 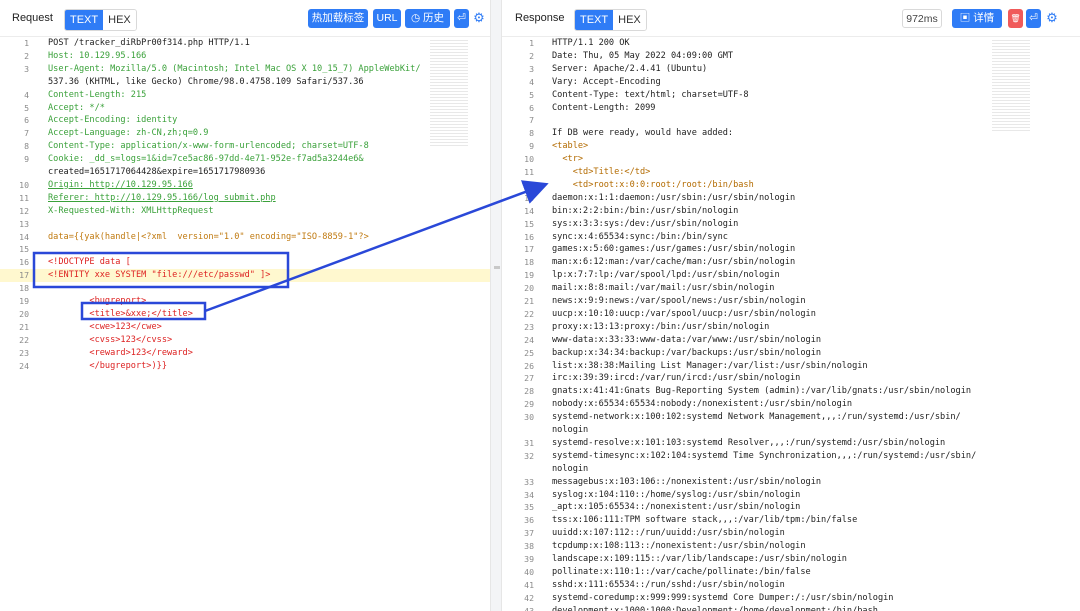 I want to click on response-wrap-button: ⏎, so click(x=1033, y=18).